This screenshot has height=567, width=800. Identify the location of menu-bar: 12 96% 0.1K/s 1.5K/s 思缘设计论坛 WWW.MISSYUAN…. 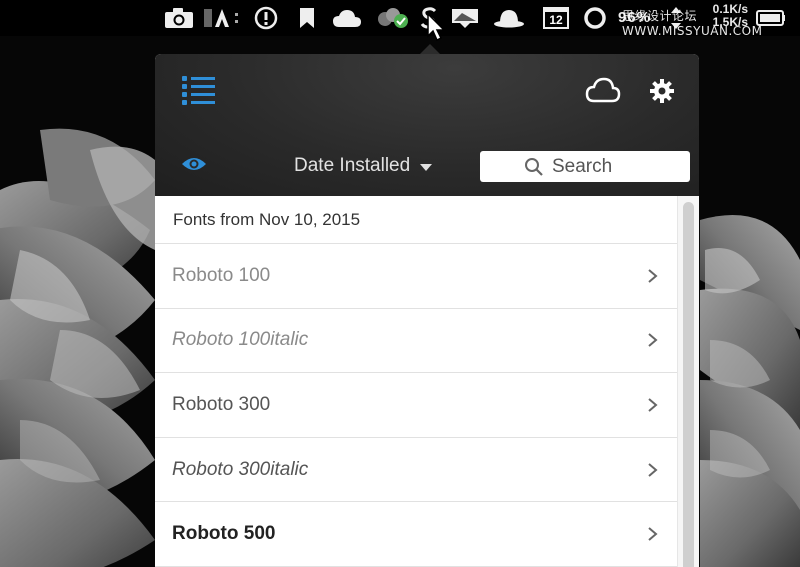
(400, 19).